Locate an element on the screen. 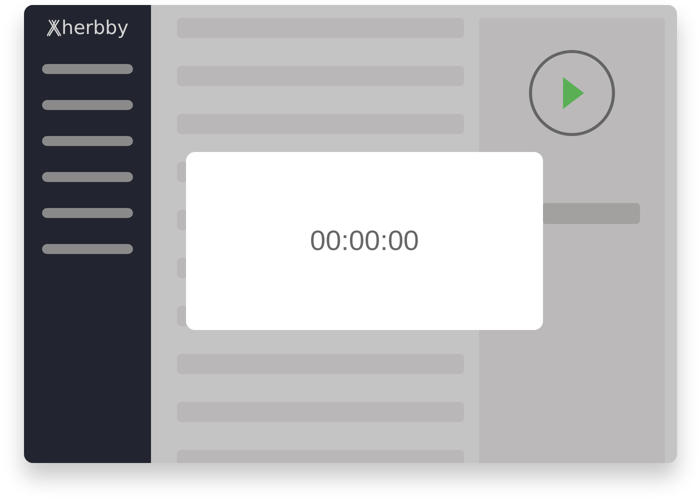 Image resolution: width=700 pixels, height=501 pixels. timer-text: 00:00:00 is located at coordinates (364, 241).